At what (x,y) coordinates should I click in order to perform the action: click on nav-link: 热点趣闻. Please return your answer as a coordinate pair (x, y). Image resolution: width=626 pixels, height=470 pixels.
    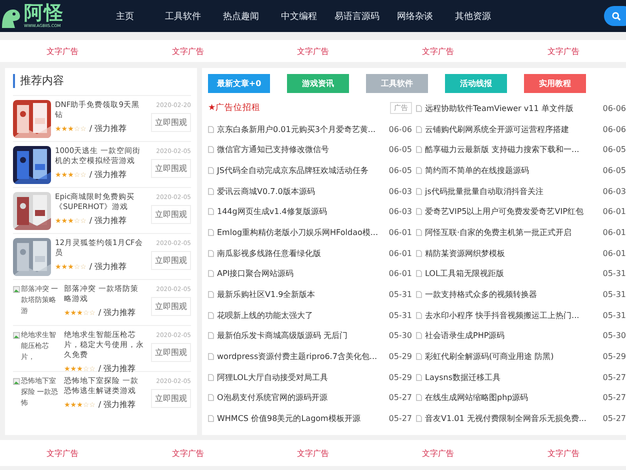
    Looking at the image, I should click on (241, 16).